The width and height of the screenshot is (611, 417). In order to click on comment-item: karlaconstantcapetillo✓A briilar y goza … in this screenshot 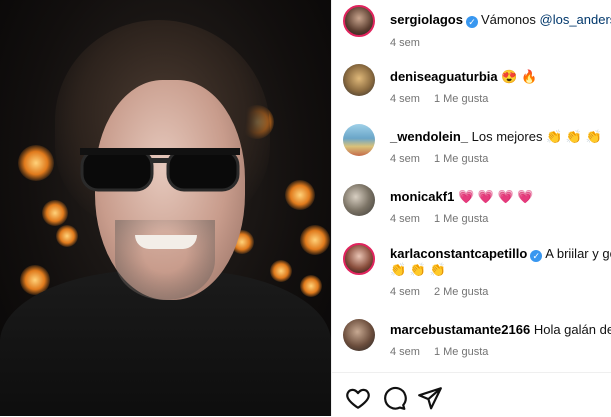, I will do `click(471, 274)`.